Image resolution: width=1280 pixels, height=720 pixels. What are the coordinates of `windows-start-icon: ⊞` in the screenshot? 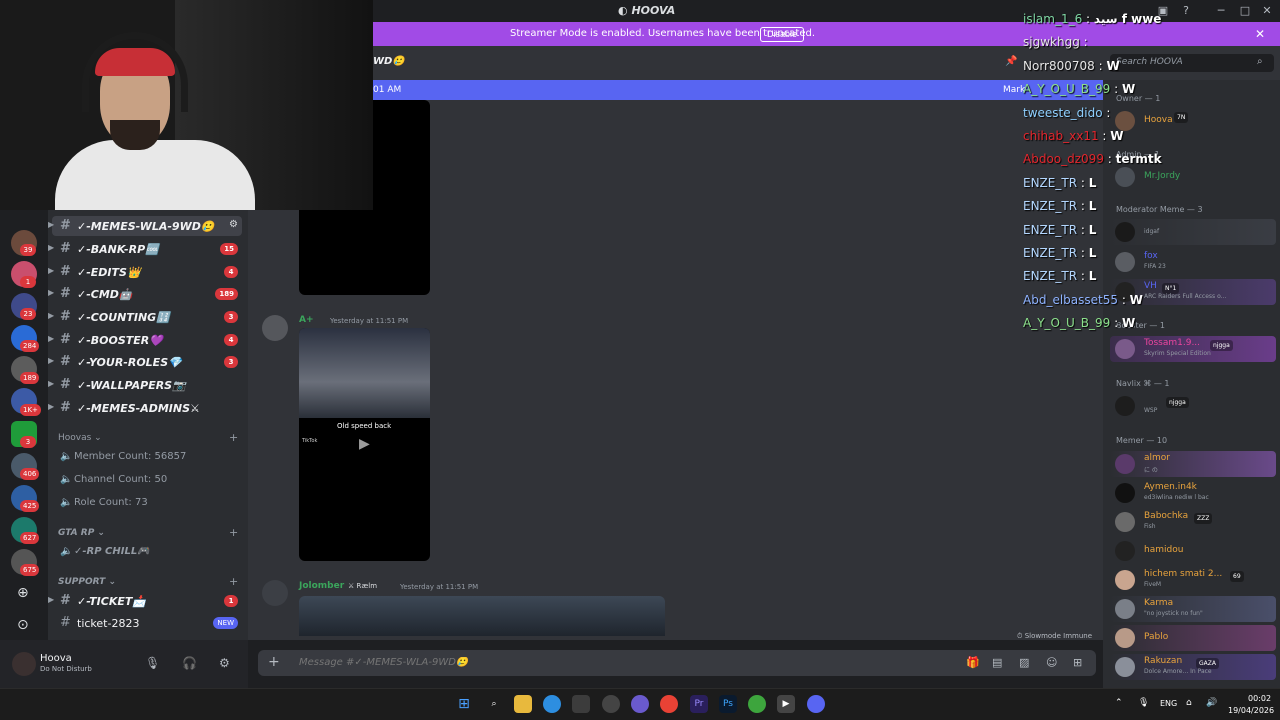 It's located at (464, 704).